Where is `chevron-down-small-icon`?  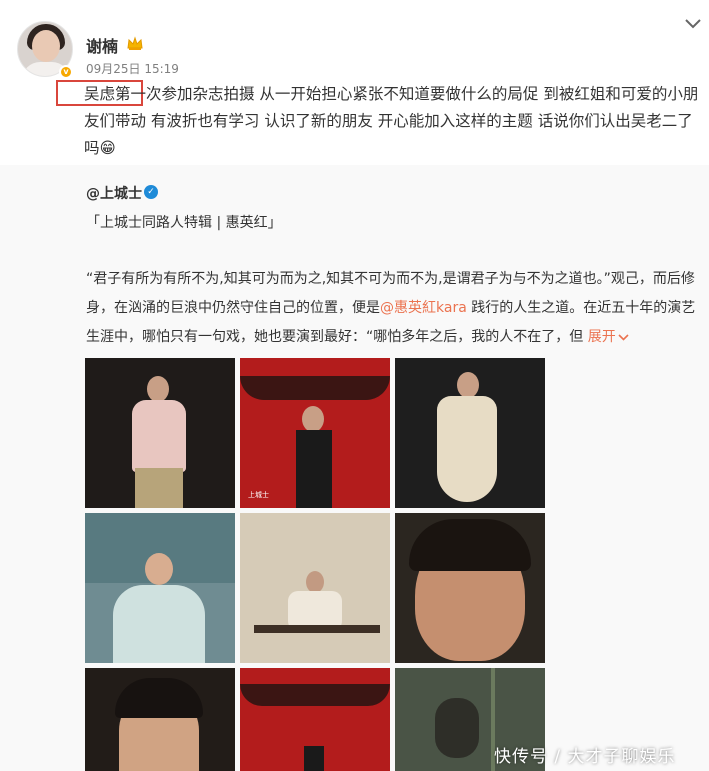
chevron-down-small-icon is located at coordinates (623, 337).